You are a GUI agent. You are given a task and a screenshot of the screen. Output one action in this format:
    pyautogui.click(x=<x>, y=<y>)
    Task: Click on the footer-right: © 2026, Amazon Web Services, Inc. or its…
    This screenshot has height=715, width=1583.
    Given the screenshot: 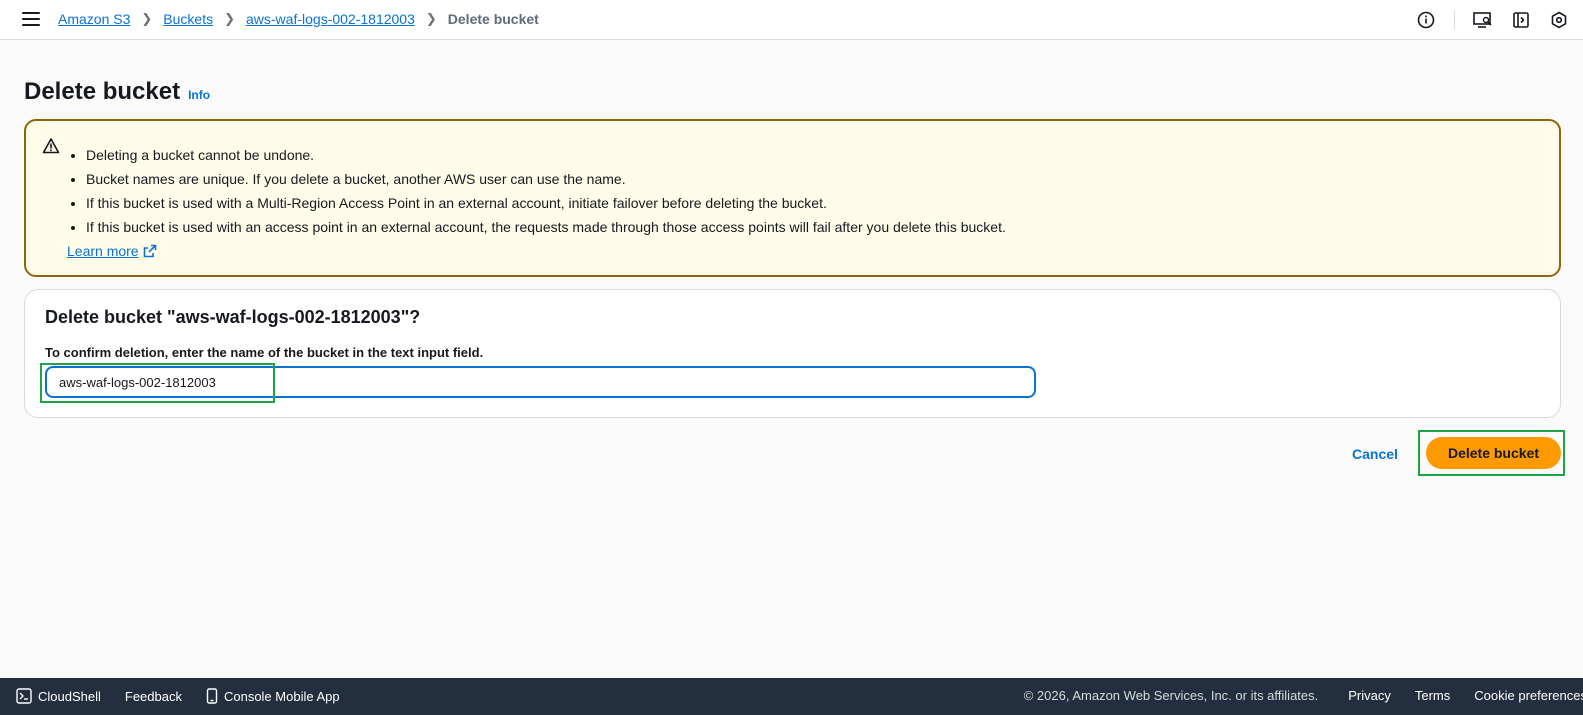 What is the action you would take?
    pyautogui.click(x=1303, y=695)
    